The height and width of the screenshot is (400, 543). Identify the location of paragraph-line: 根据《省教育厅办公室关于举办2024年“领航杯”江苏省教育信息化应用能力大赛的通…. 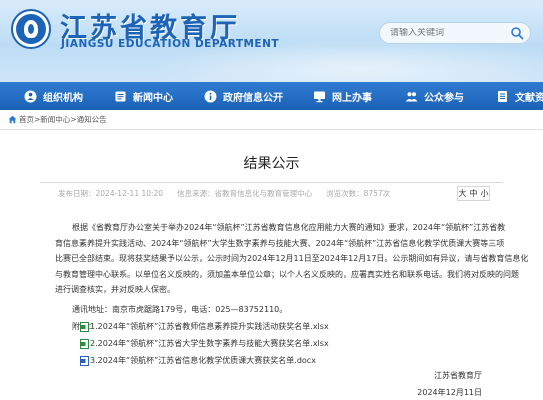
(289, 227).